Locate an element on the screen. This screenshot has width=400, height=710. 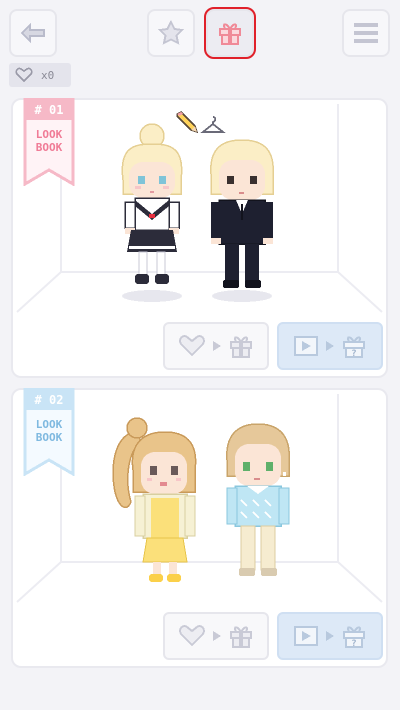
like-count: x0 is located at coordinates (48, 75).